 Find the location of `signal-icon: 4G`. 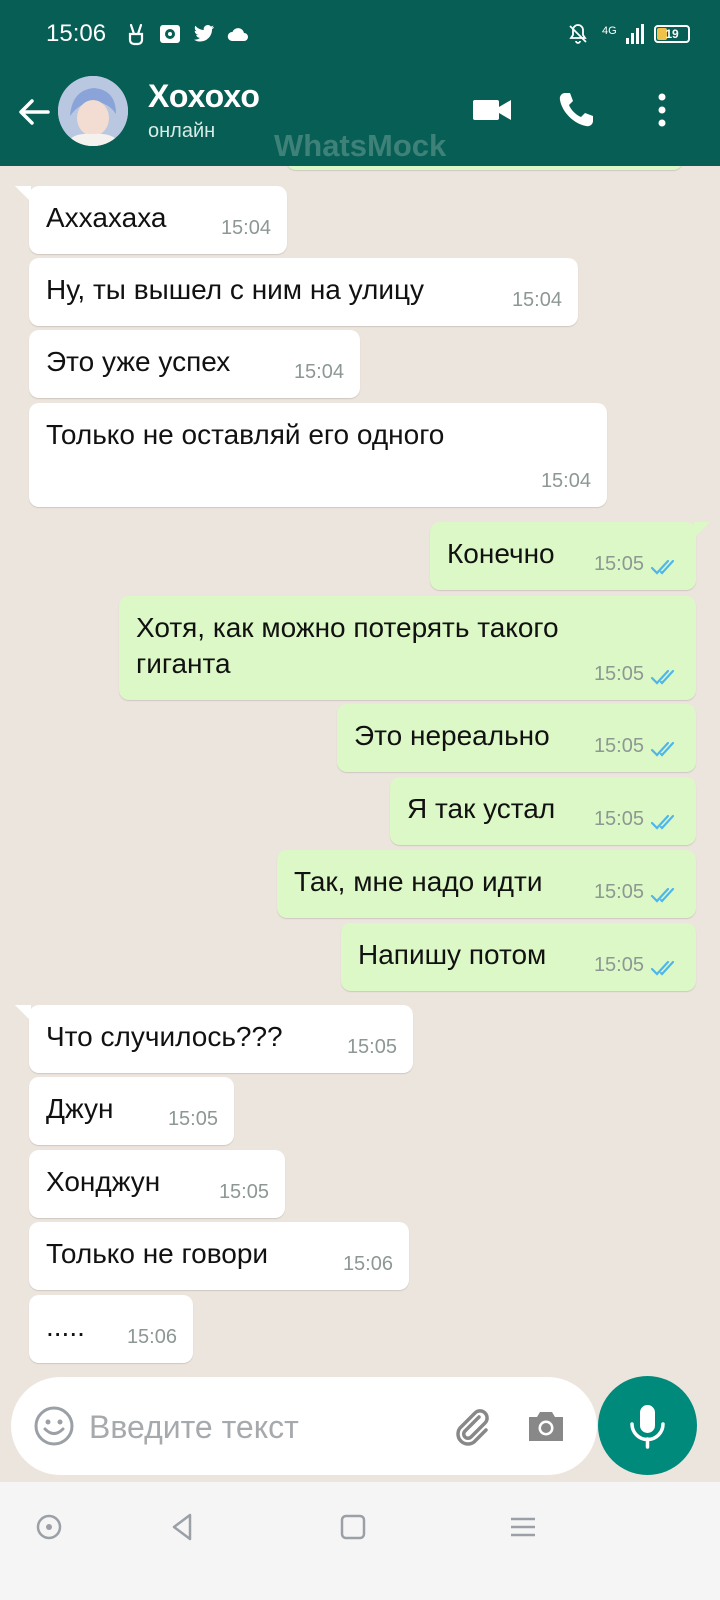

signal-icon: 4G is located at coordinates (623, 34).